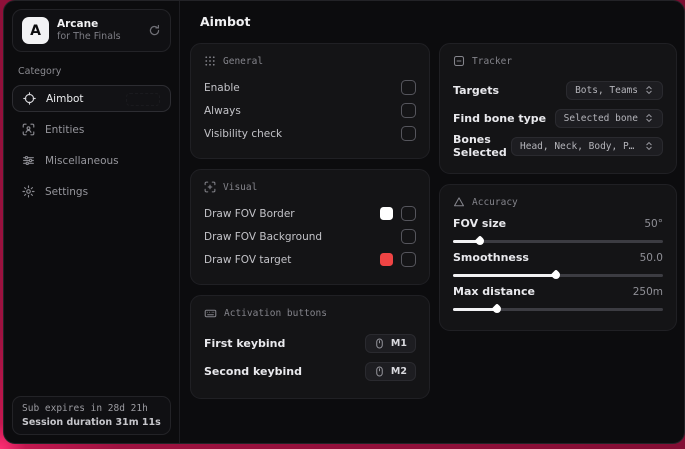 The width and height of the screenshot is (685, 449). I want to click on setting-label: Draw FOV target, so click(248, 259).